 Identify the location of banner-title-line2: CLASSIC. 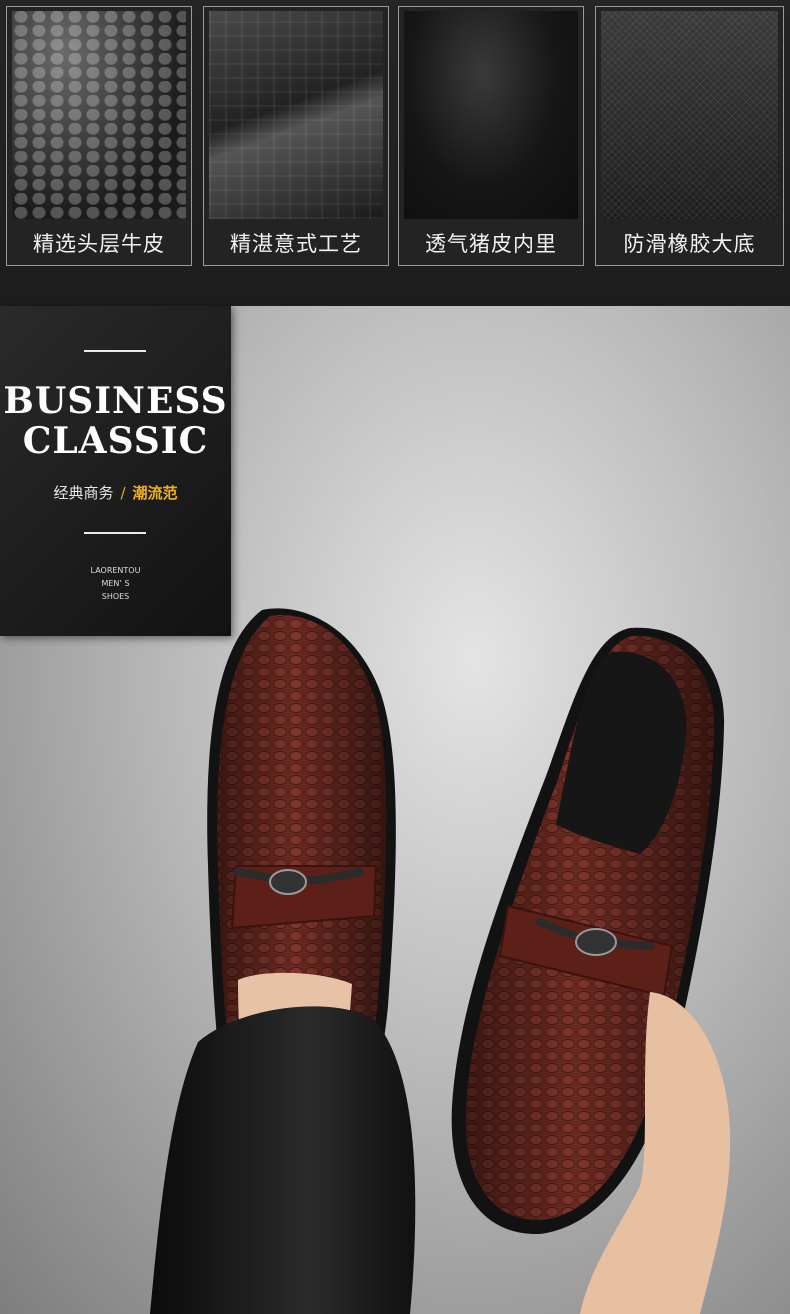
(115, 441).